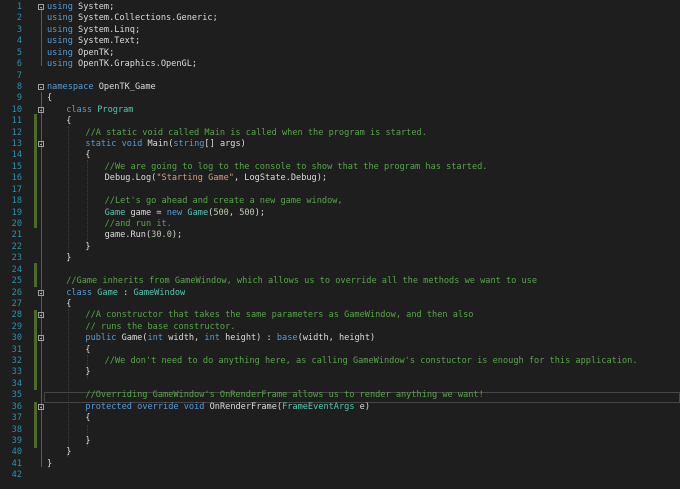  Describe the element at coordinates (93, 7) in the screenshot. I see `code-token: System;` at that location.